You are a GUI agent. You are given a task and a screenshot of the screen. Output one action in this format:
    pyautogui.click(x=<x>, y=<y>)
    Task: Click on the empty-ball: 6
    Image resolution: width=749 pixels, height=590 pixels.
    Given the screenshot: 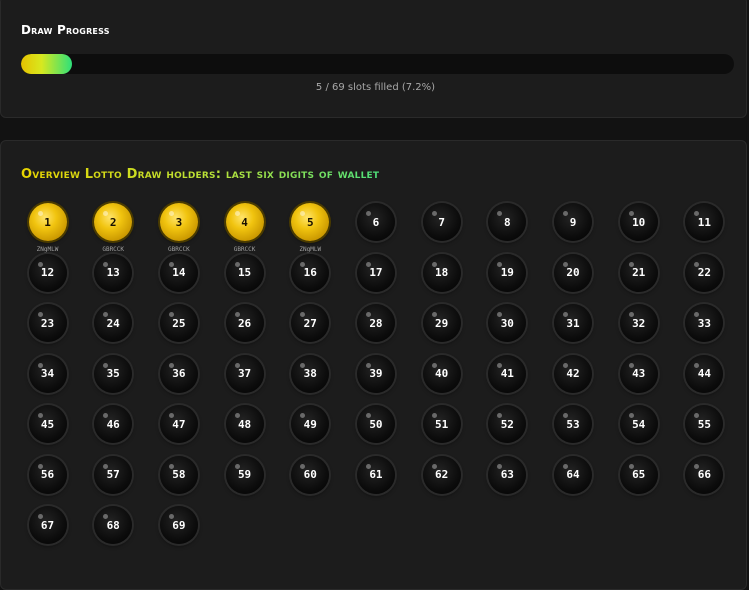 What is the action you would take?
    pyautogui.click(x=375, y=222)
    